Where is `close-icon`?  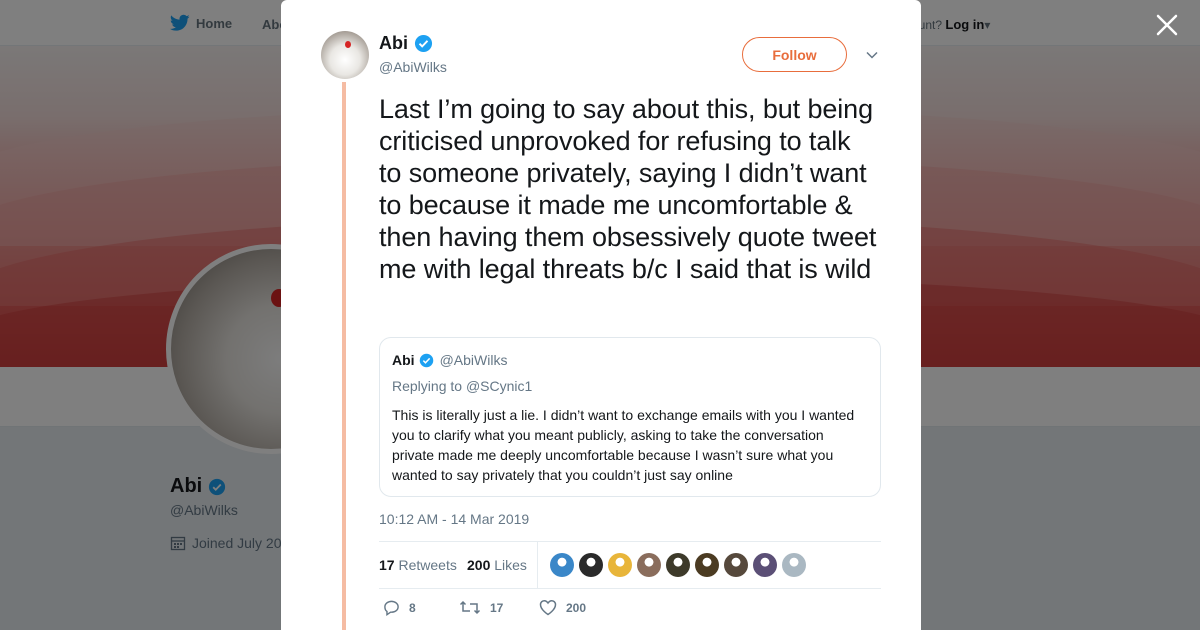 close-icon is located at coordinates (1167, 25).